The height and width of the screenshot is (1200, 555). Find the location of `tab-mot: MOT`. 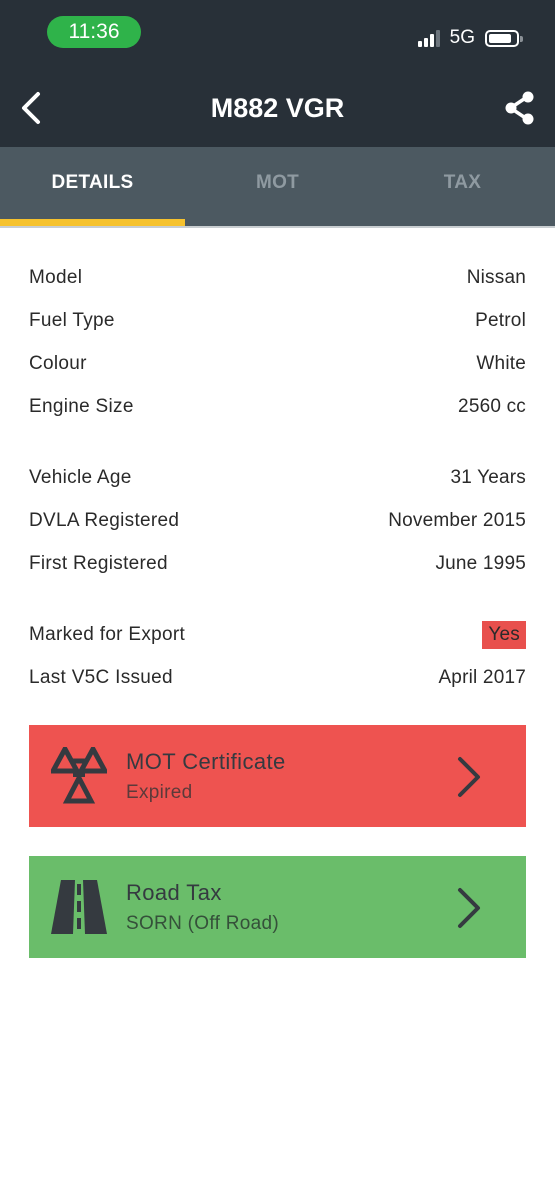

tab-mot: MOT is located at coordinates (277, 187).